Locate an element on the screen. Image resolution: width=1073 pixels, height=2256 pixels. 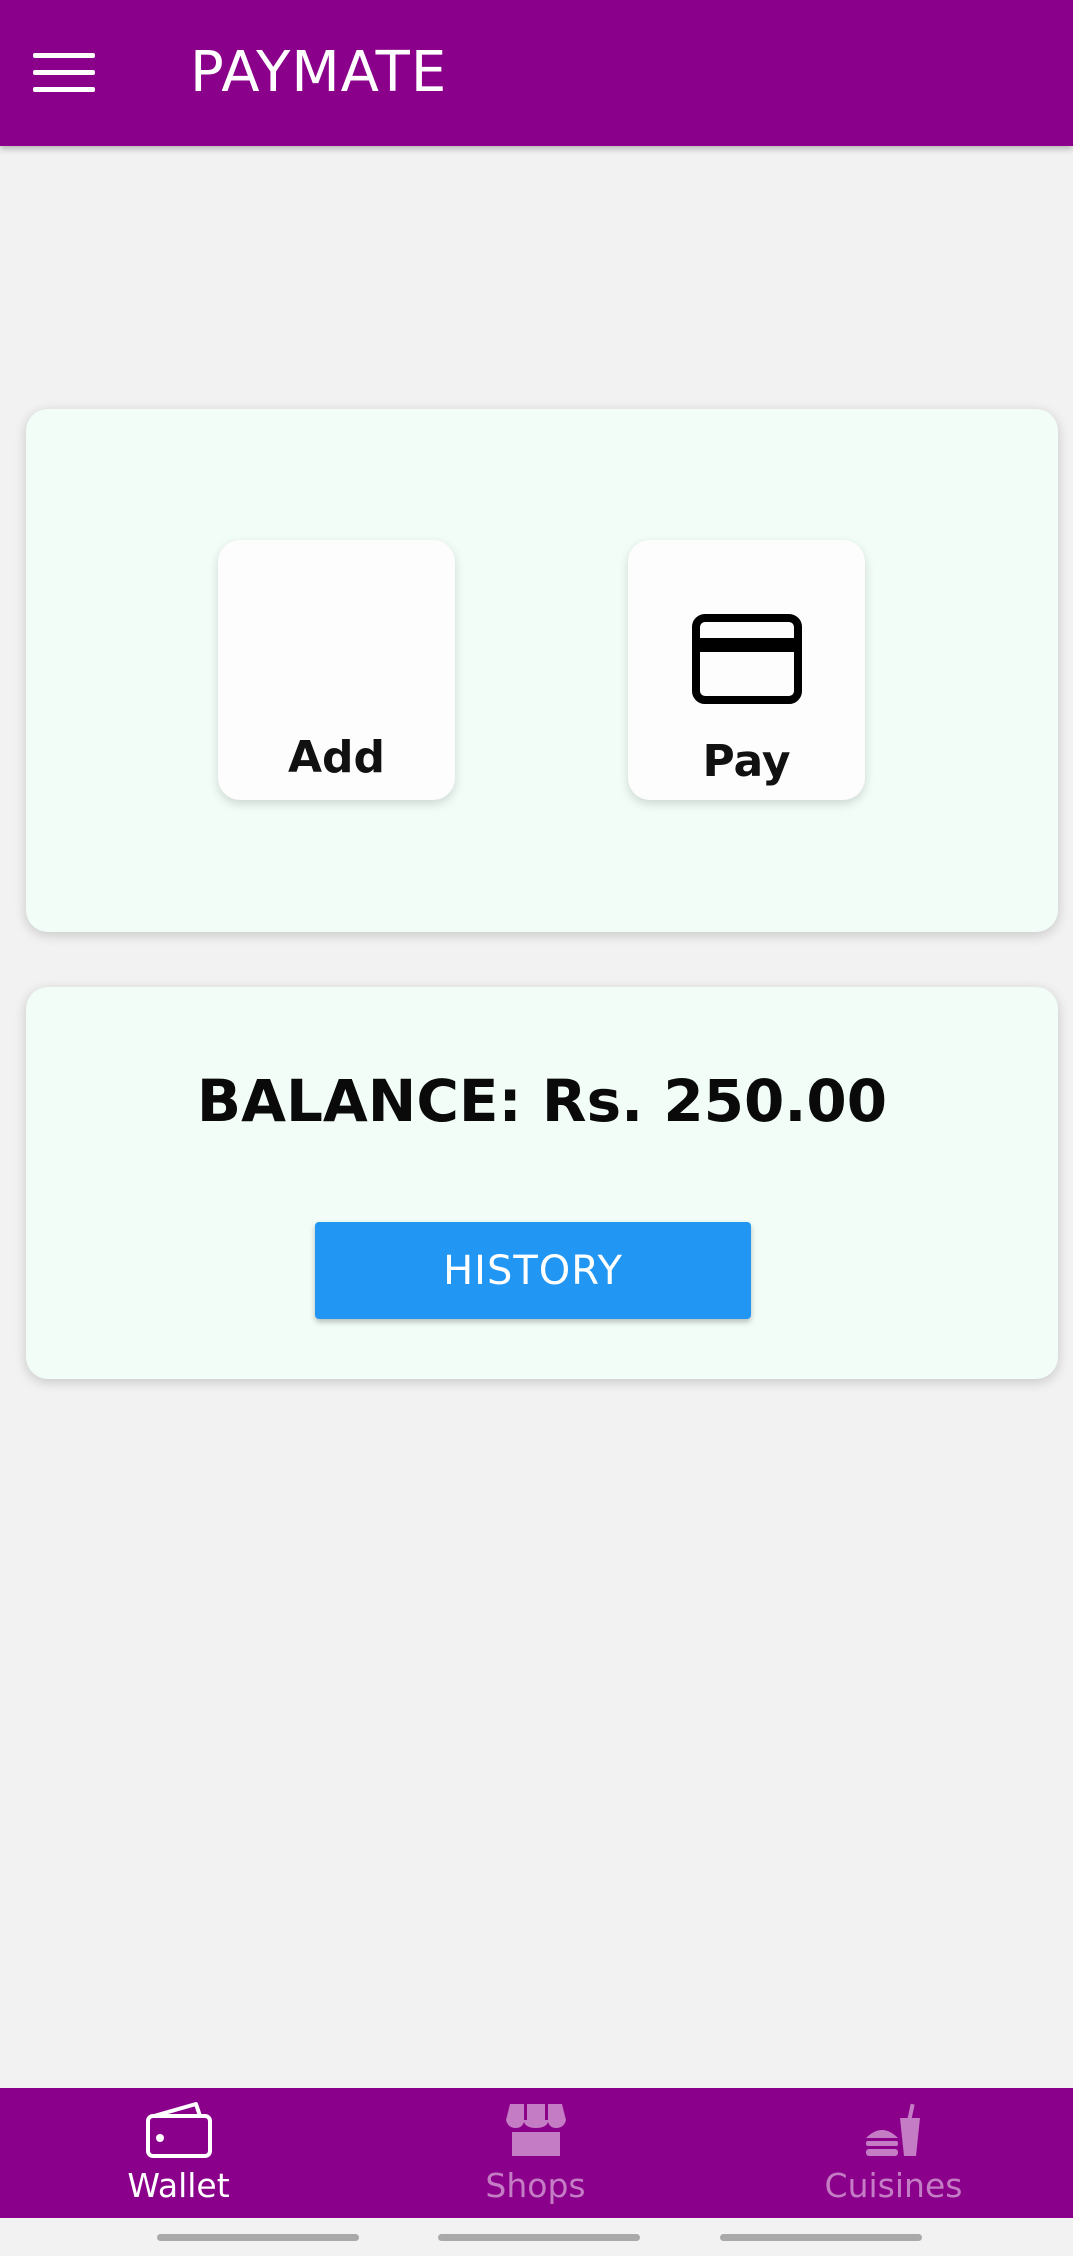
add-label: Add is located at coordinates (336, 757).